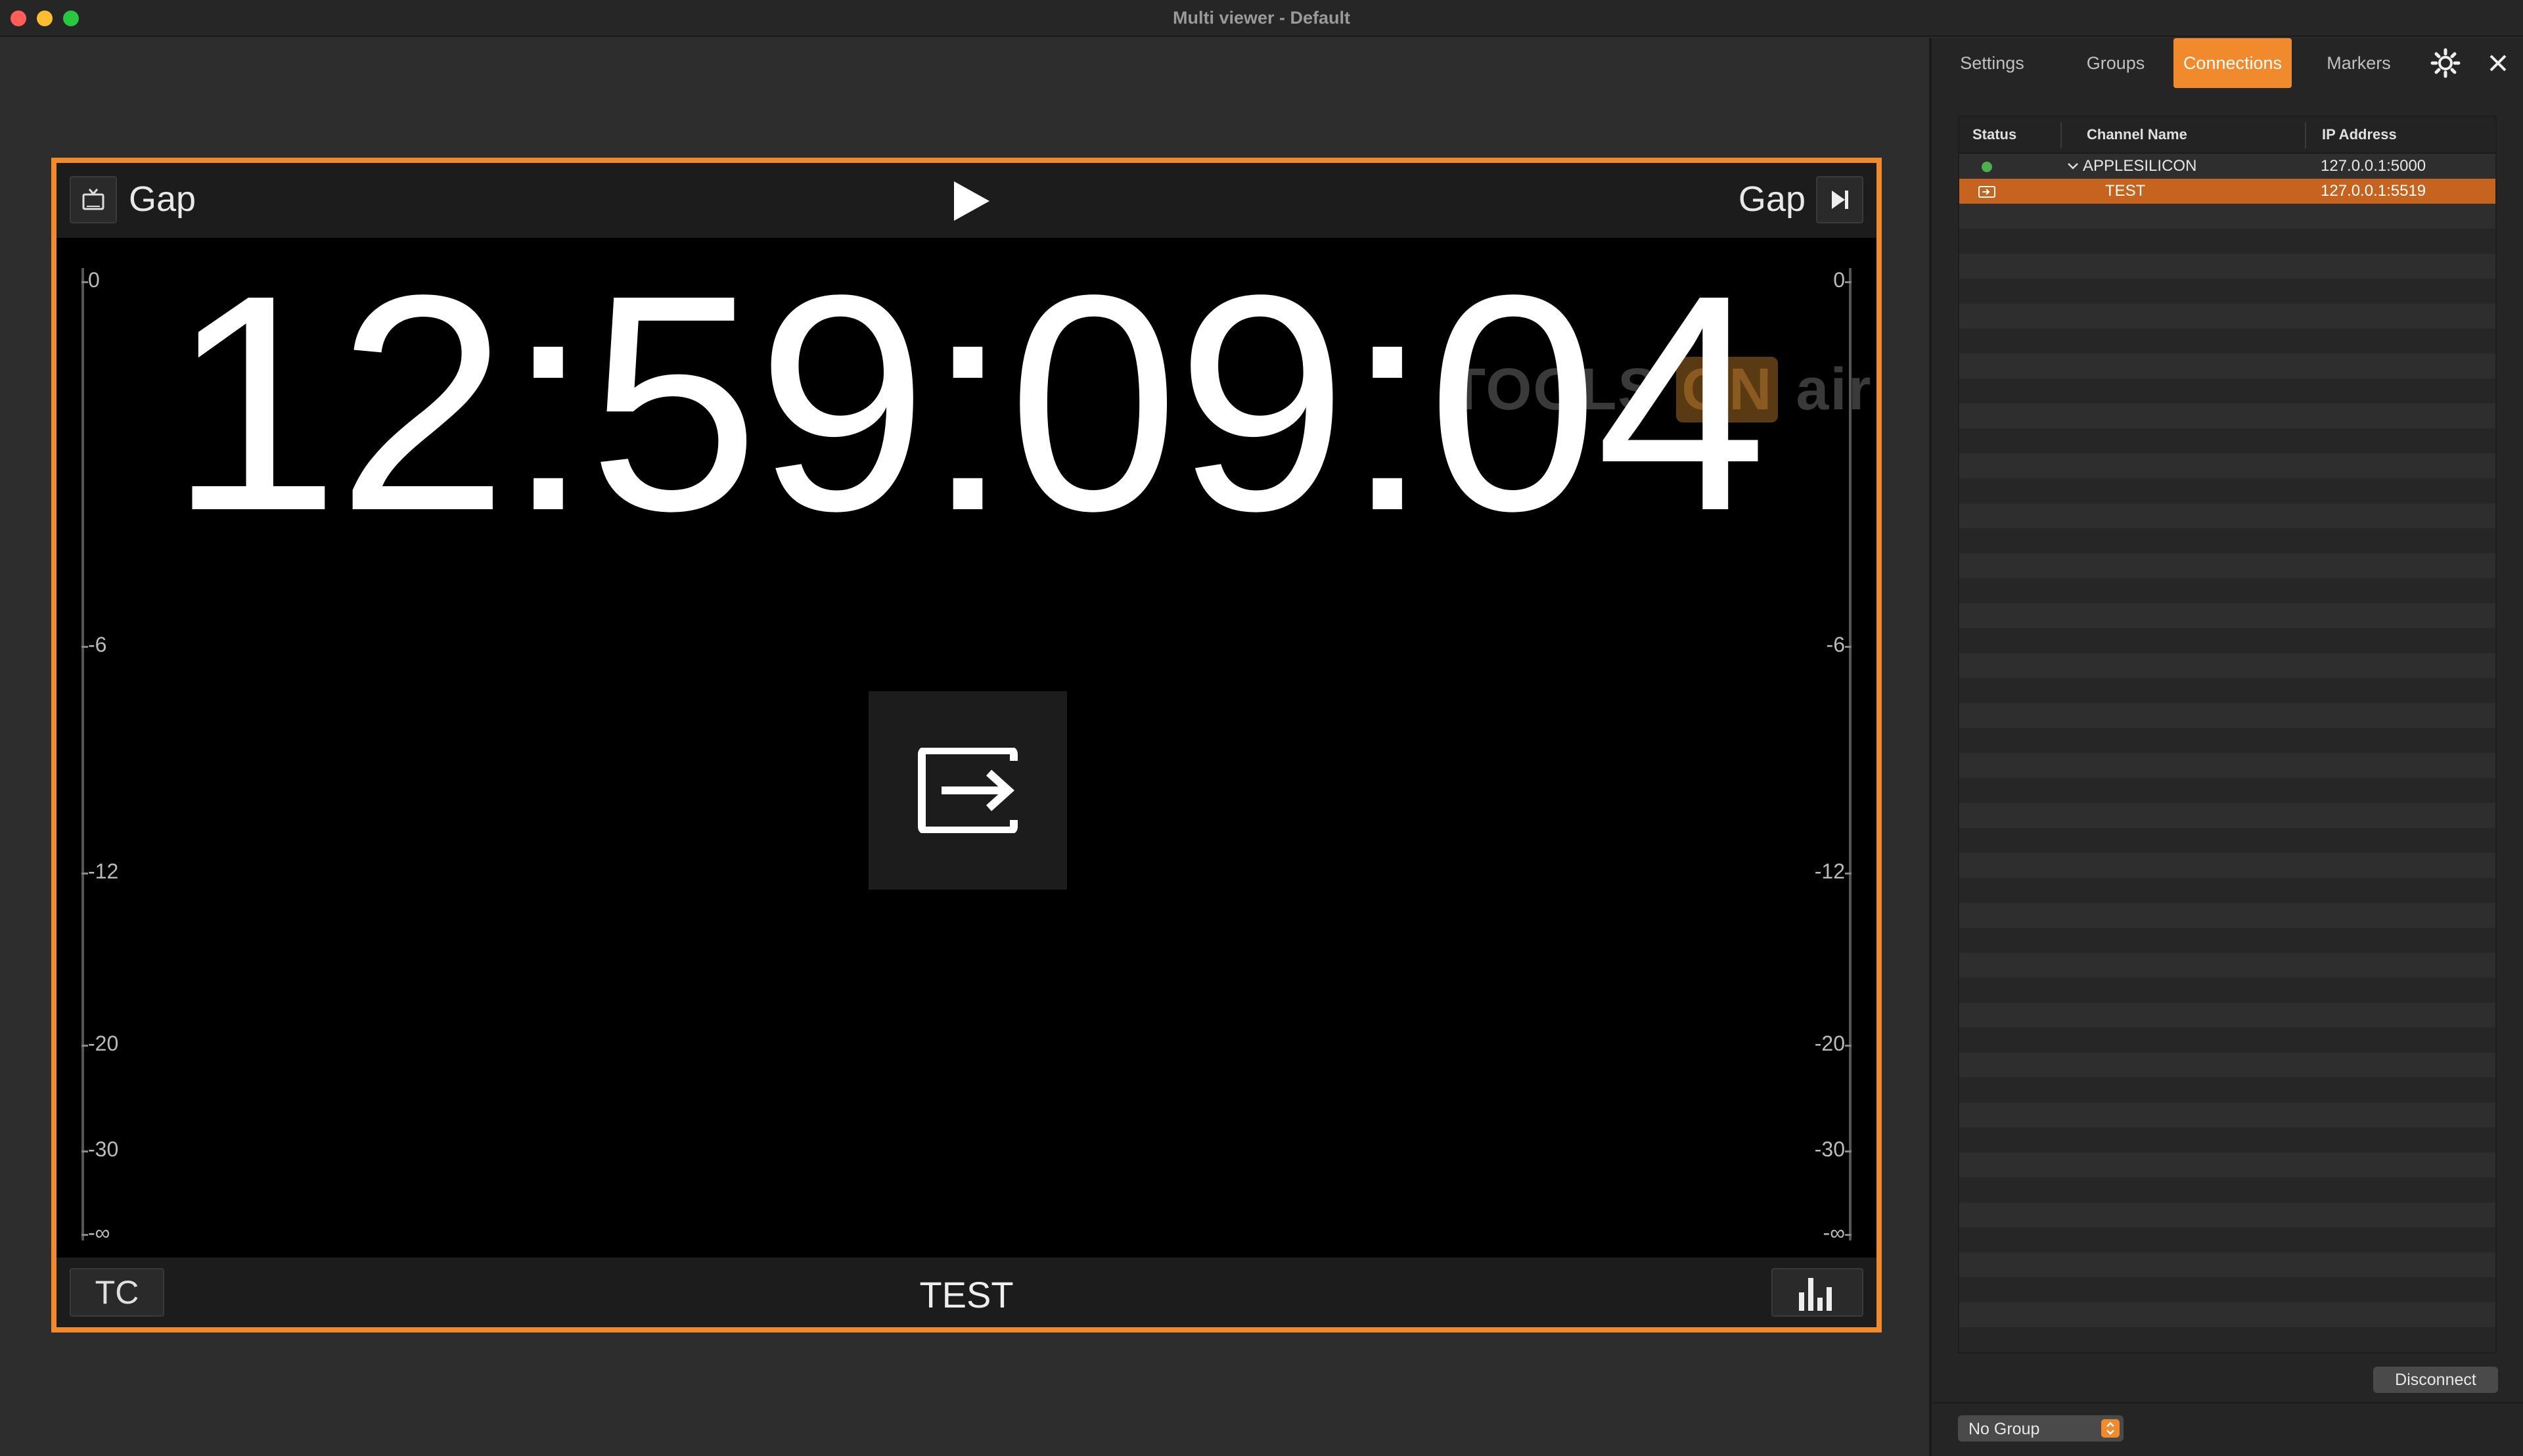  What do you see at coordinates (2116, 63) in the screenshot?
I see `tab-groups: Groups` at bounding box center [2116, 63].